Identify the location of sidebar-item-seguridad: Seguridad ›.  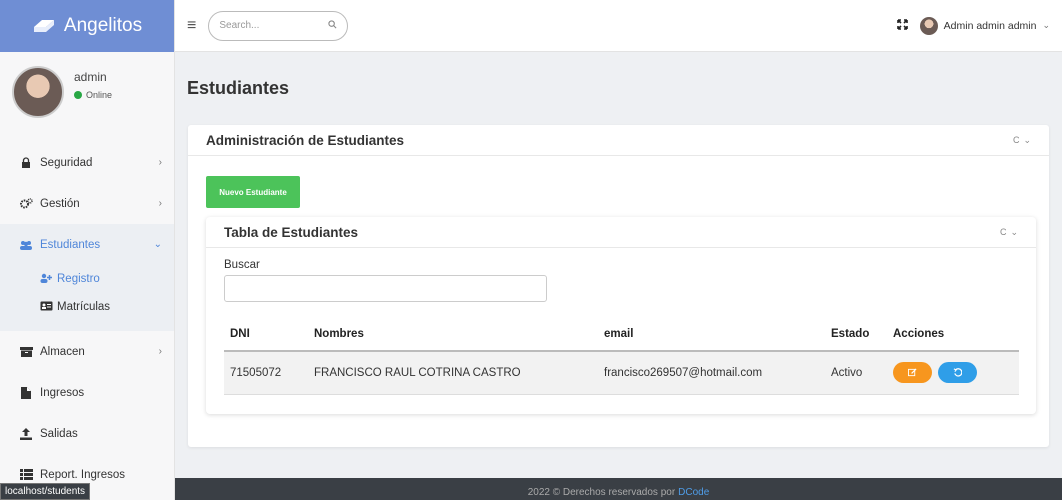
(87, 162).